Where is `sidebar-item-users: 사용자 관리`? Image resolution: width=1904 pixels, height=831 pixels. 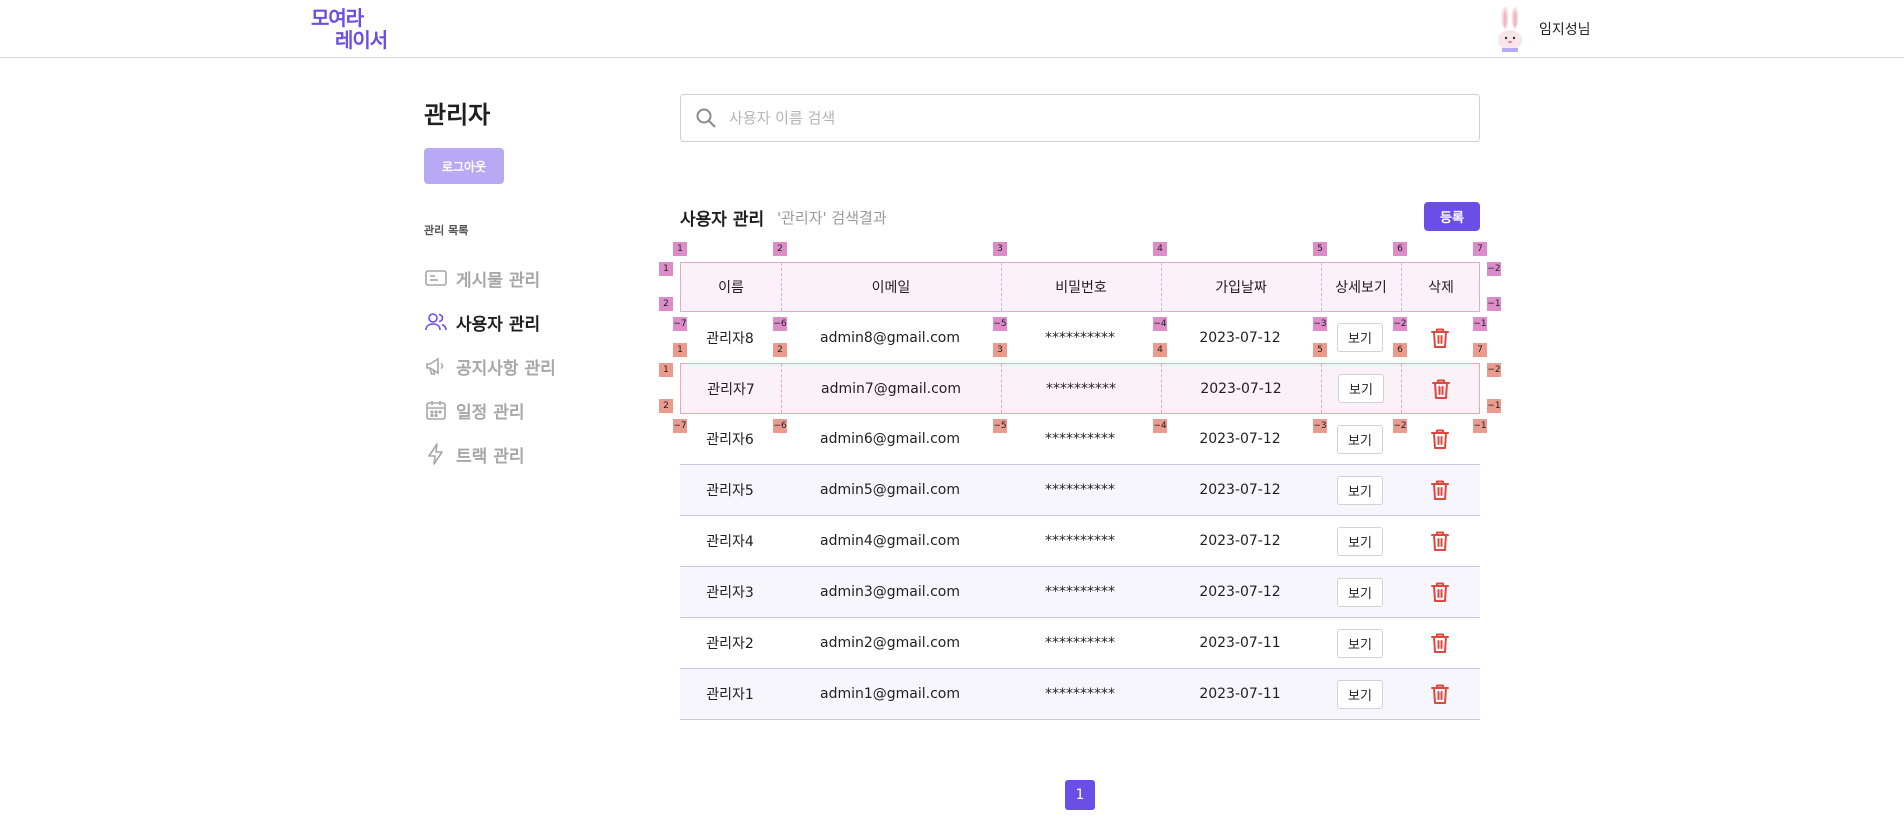
sidebar-item-users: 사용자 관리 is located at coordinates (529, 322).